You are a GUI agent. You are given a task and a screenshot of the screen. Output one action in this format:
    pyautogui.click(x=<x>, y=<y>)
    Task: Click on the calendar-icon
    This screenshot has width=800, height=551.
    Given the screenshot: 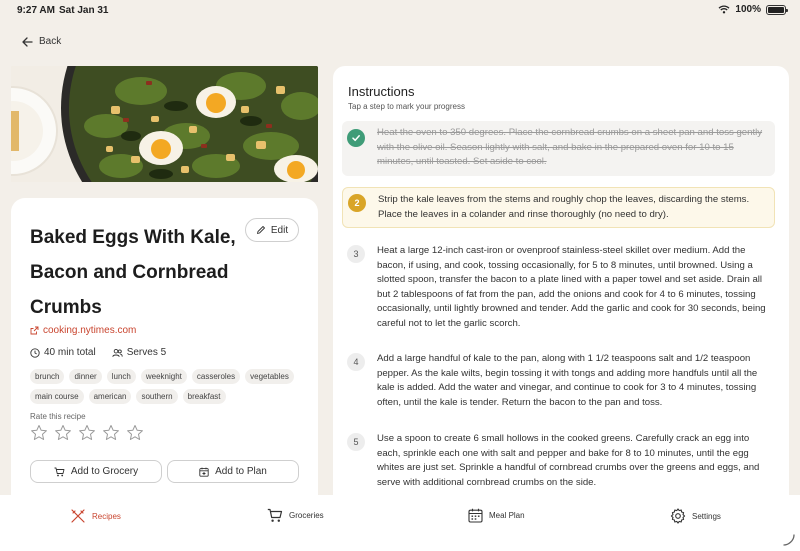 What is the action you would take?
    pyautogui.click(x=475, y=515)
    